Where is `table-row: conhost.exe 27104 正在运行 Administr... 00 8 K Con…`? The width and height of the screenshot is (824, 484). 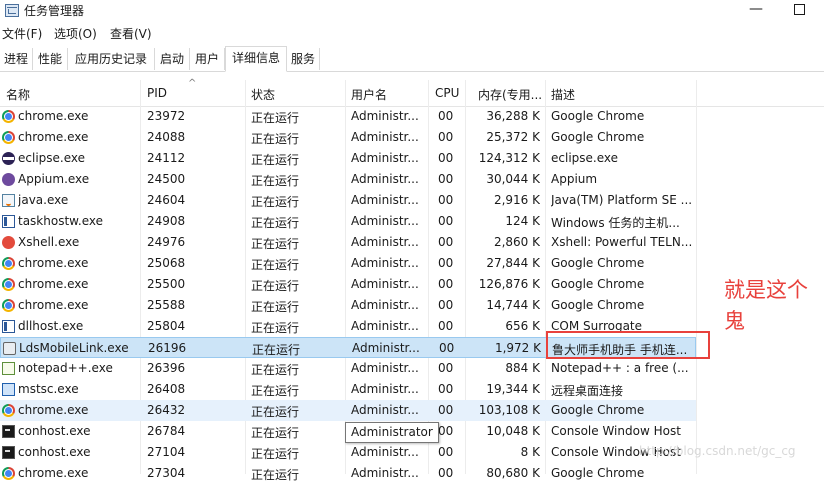 table-row: conhost.exe 27104 正在运行 Administr... 00 8 K Con… is located at coordinates (348, 452).